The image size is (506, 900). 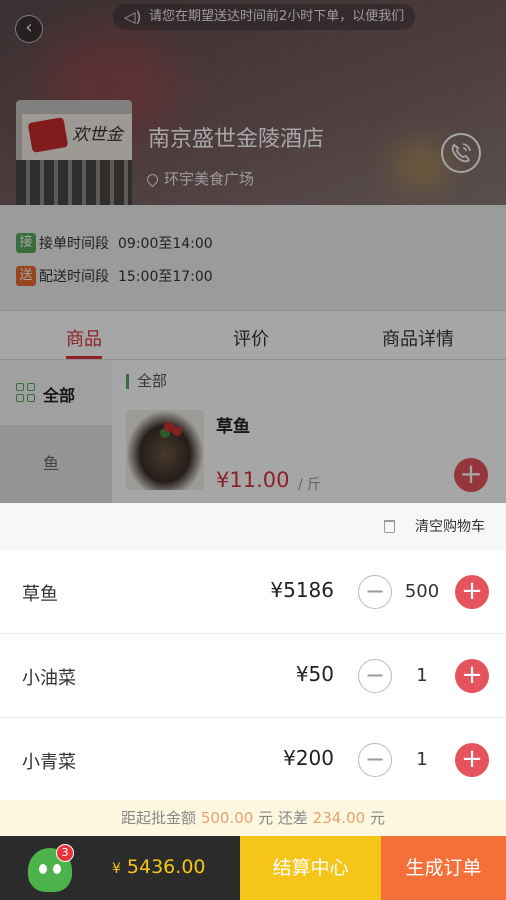 I want to click on trash-icon, so click(x=389, y=526).